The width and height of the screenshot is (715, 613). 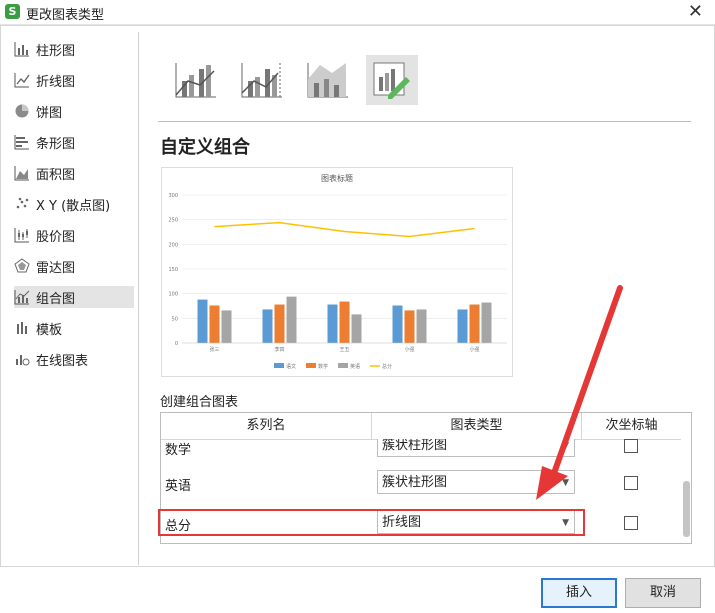 I want to click on sidebar-item-label: 折线图, so click(x=56, y=82).